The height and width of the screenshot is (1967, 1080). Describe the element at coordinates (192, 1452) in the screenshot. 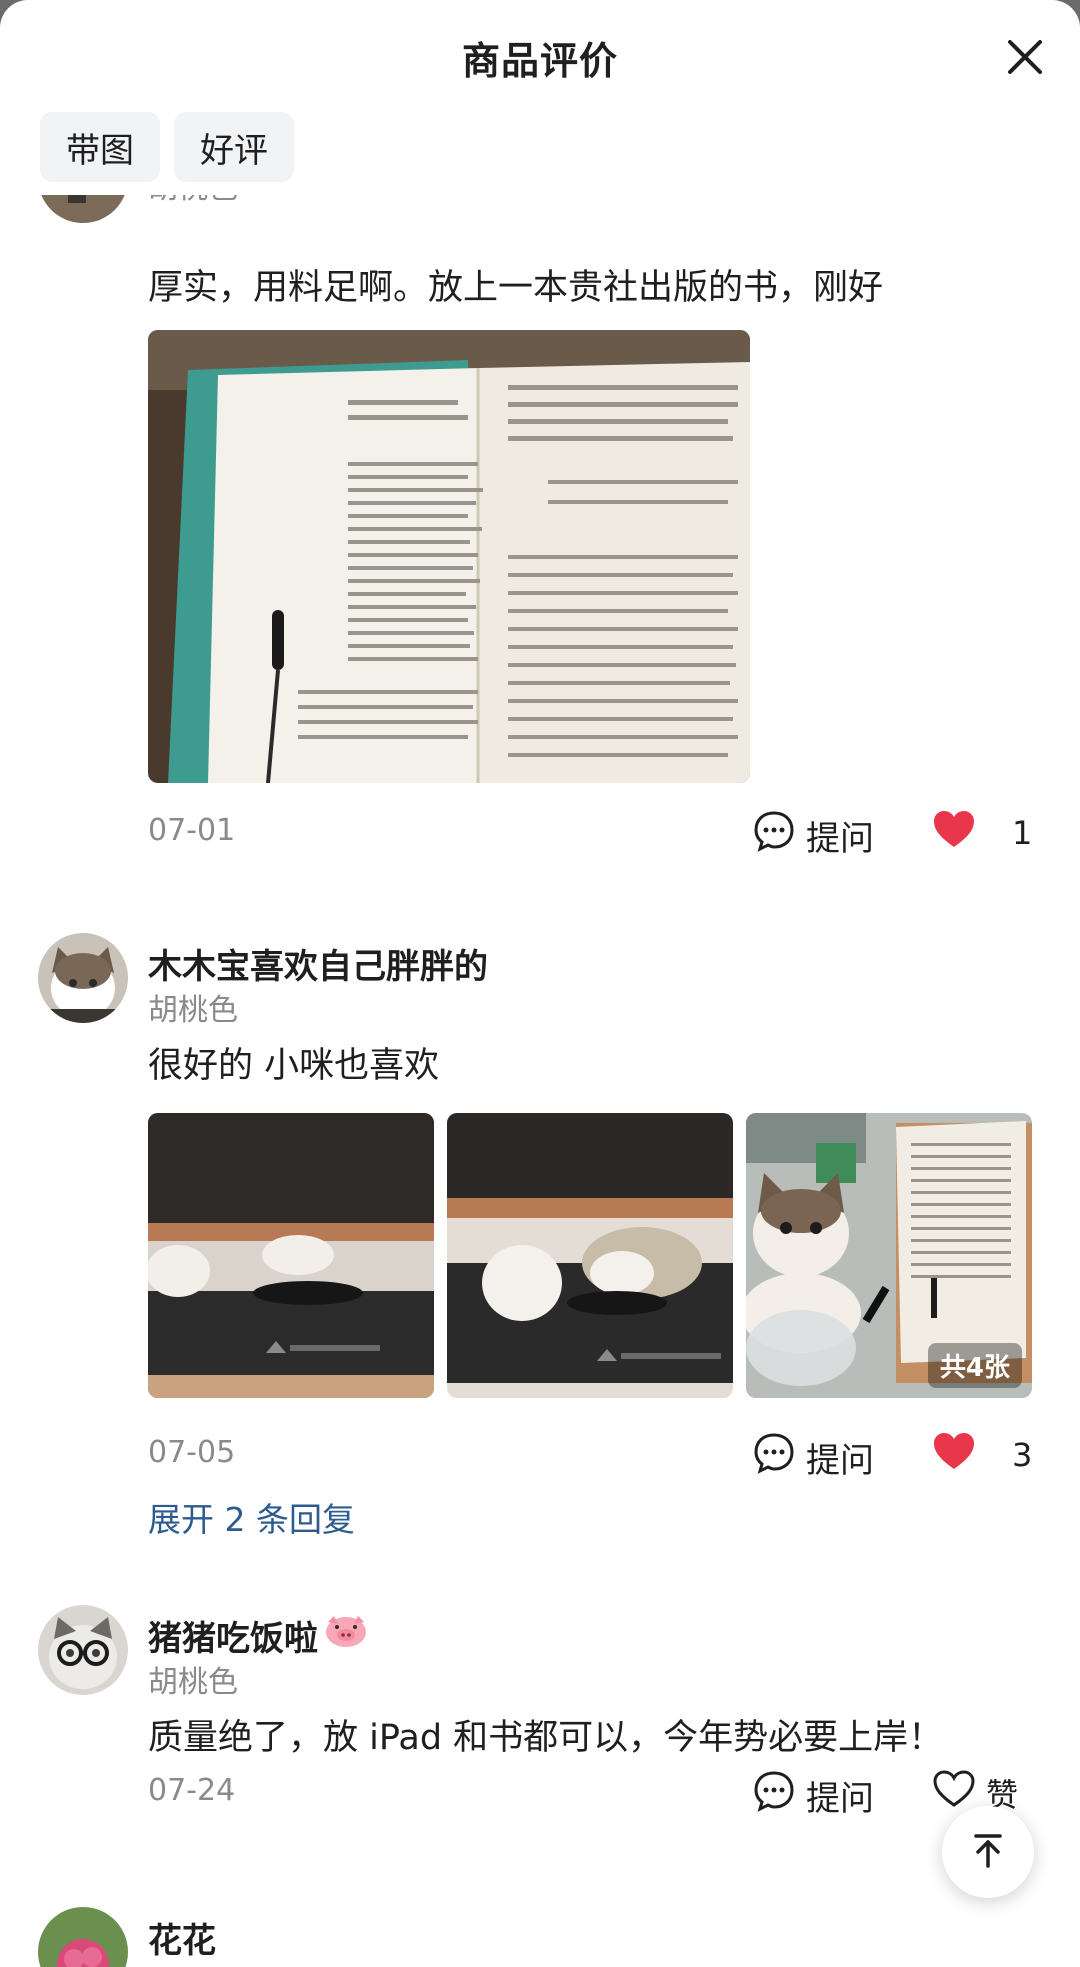

I see `review-date: 07-05` at that location.